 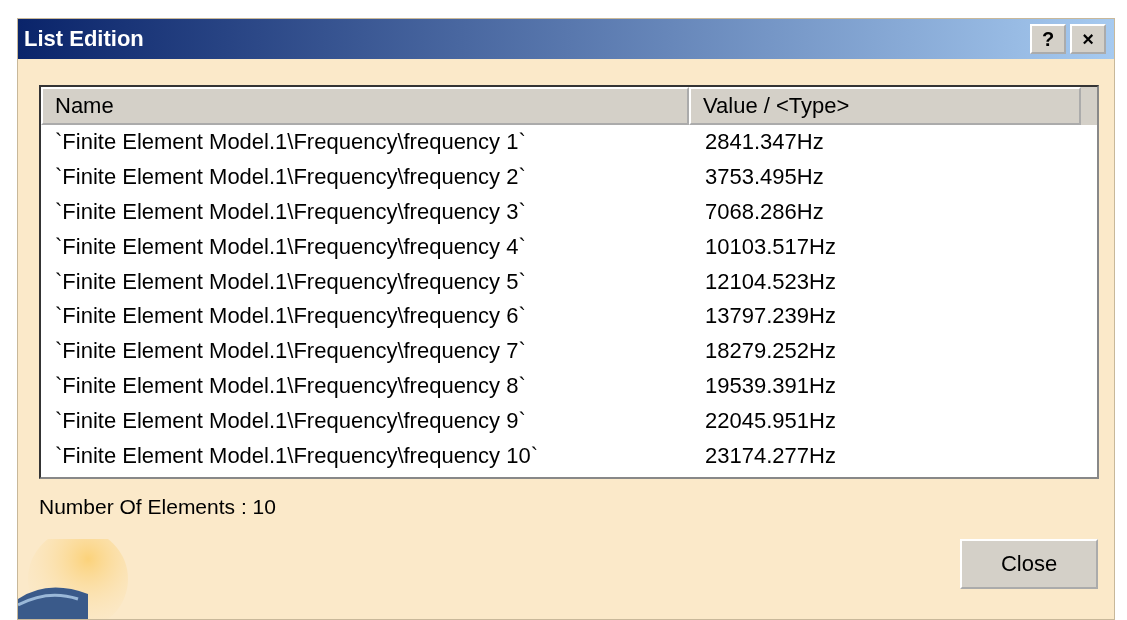 I want to click on table-cell-text: `Finite Element Model.1\Frequency\frequency 4`, so click(x=290, y=246).